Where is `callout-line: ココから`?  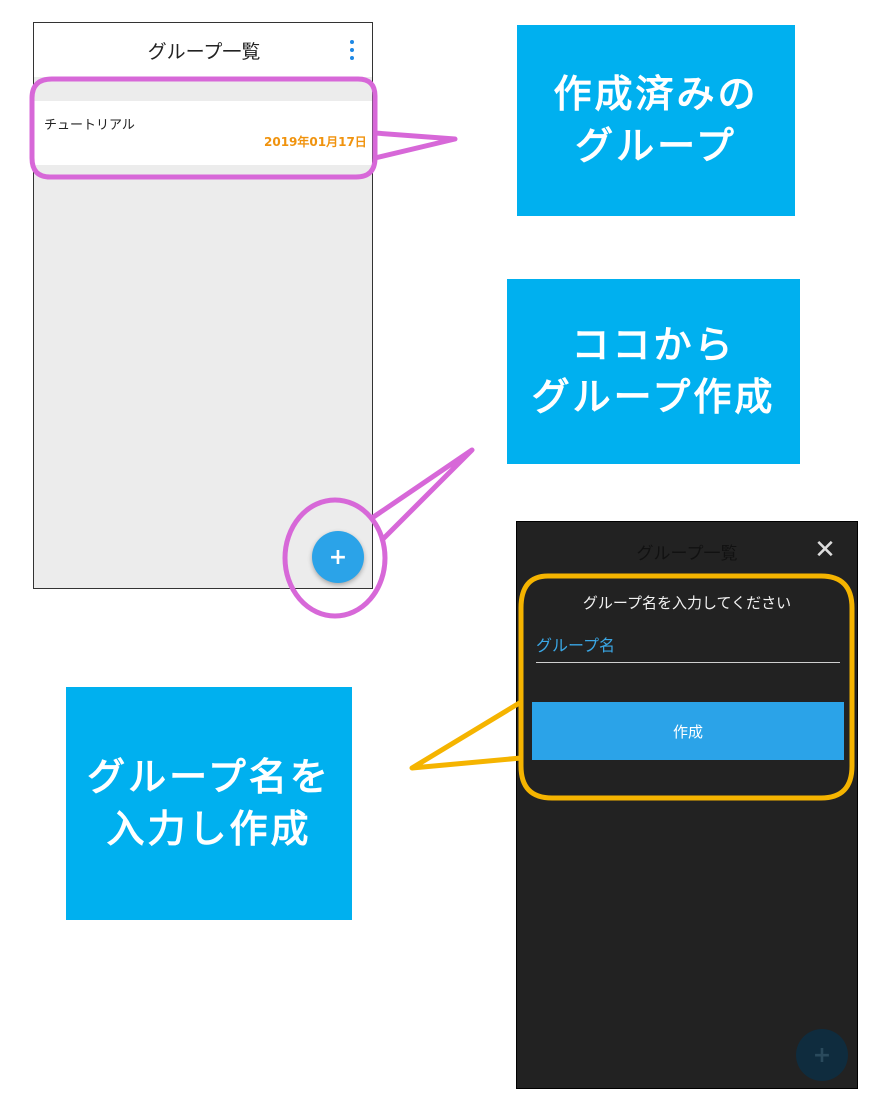 callout-line: ココから is located at coordinates (653, 345).